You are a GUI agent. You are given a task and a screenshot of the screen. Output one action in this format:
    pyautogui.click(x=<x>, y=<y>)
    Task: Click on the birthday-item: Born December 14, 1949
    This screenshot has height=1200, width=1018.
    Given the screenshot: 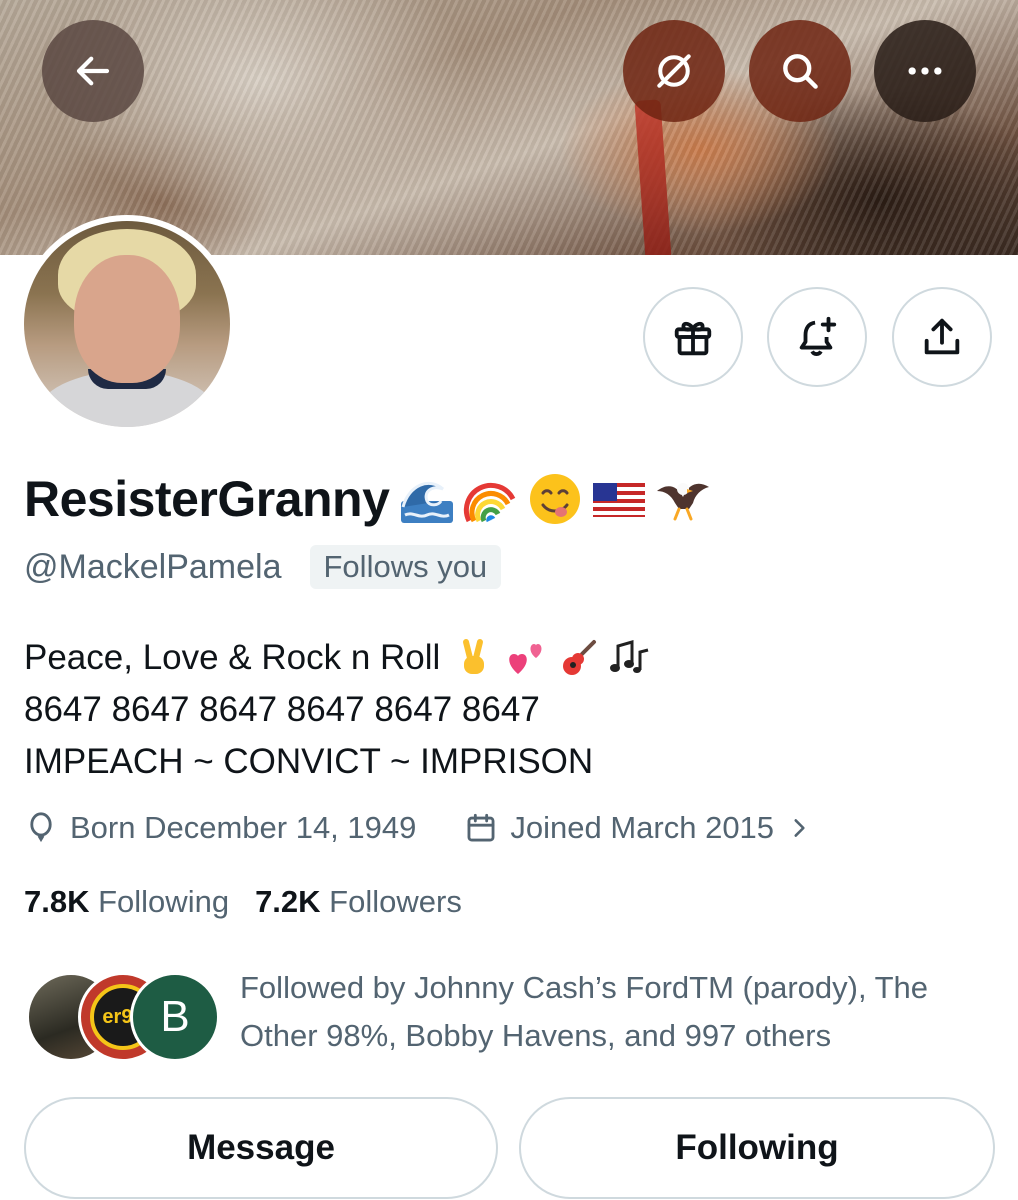 What is the action you would take?
    pyautogui.click(x=220, y=828)
    